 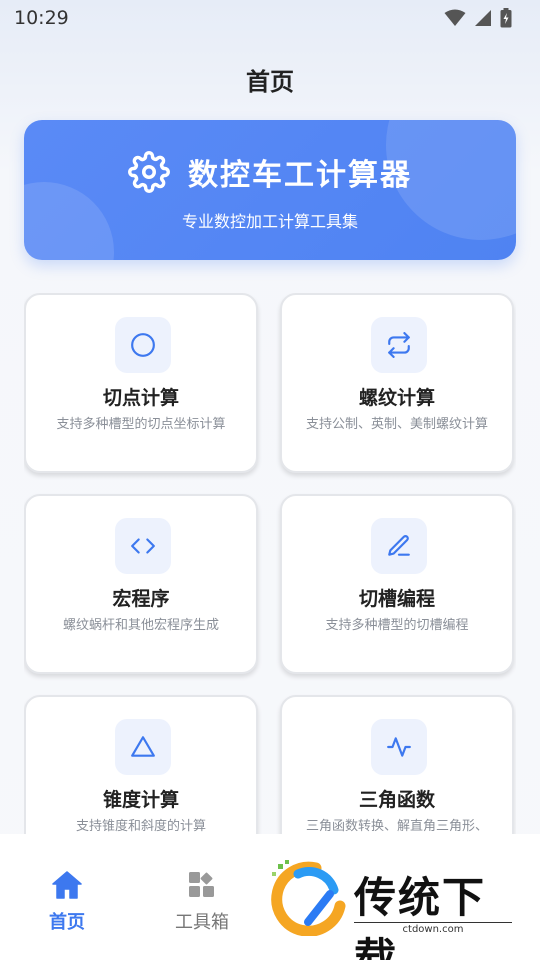 I want to click on card-desc: 支持多种槽型的切槽编程, so click(x=397, y=625).